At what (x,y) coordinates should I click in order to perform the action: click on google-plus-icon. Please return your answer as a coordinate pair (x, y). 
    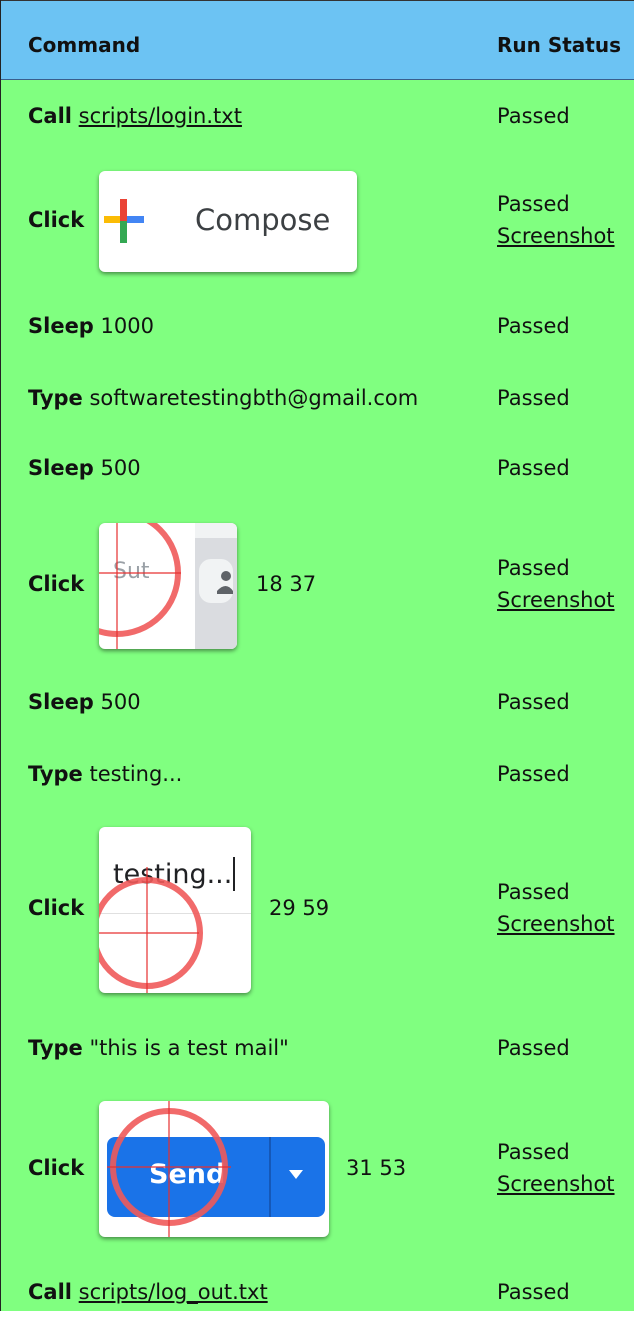
    Looking at the image, I should click on (124, 221).